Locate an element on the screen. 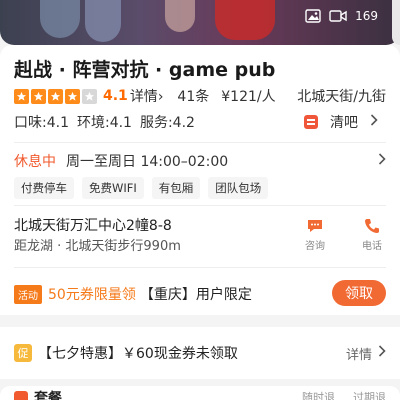  environment-score: 环境:4.1 is located at coordinates (104, 123).